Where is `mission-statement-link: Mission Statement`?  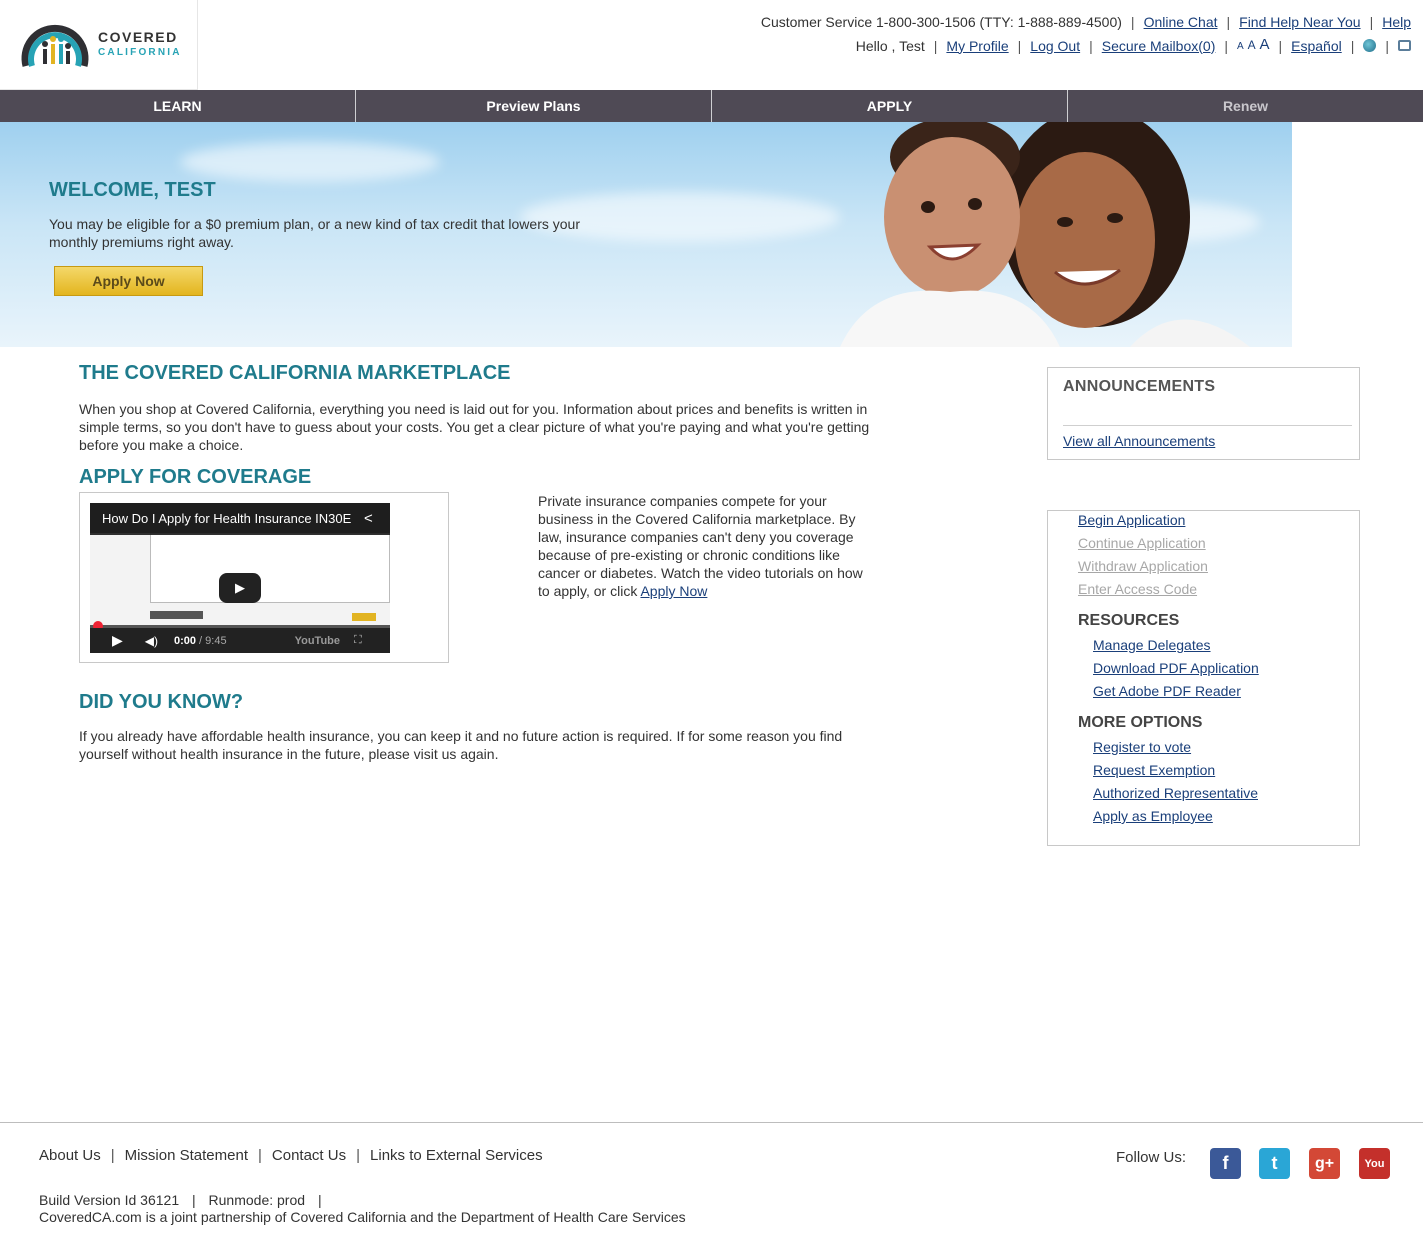 mission-statement-link: Mission Statement is located at coordinates (186, 1155).